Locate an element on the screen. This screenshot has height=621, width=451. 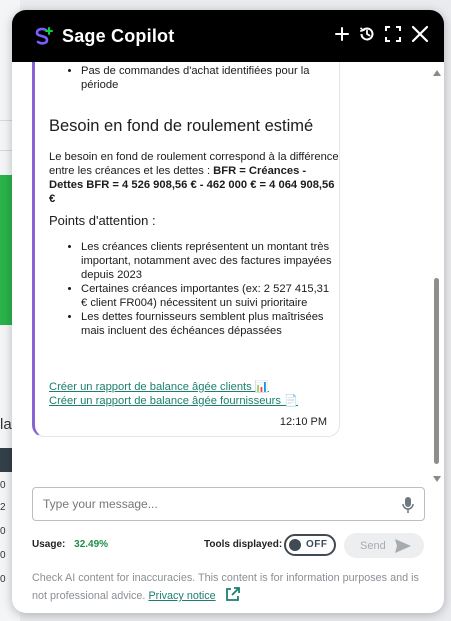
usage-label: Usage: is located at coordinates (49, 544).